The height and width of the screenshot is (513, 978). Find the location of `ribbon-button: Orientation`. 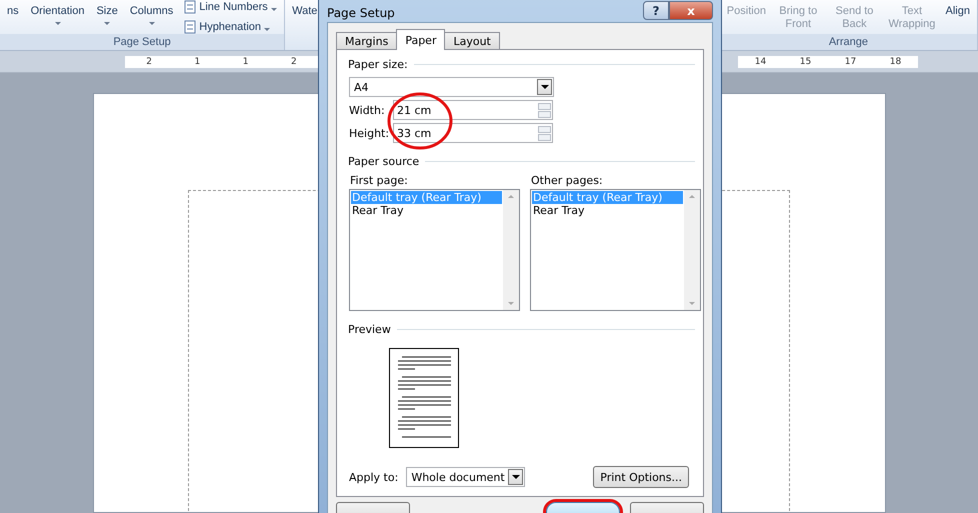

ribbon-button: Orientation is located at coordinates (58, 12).